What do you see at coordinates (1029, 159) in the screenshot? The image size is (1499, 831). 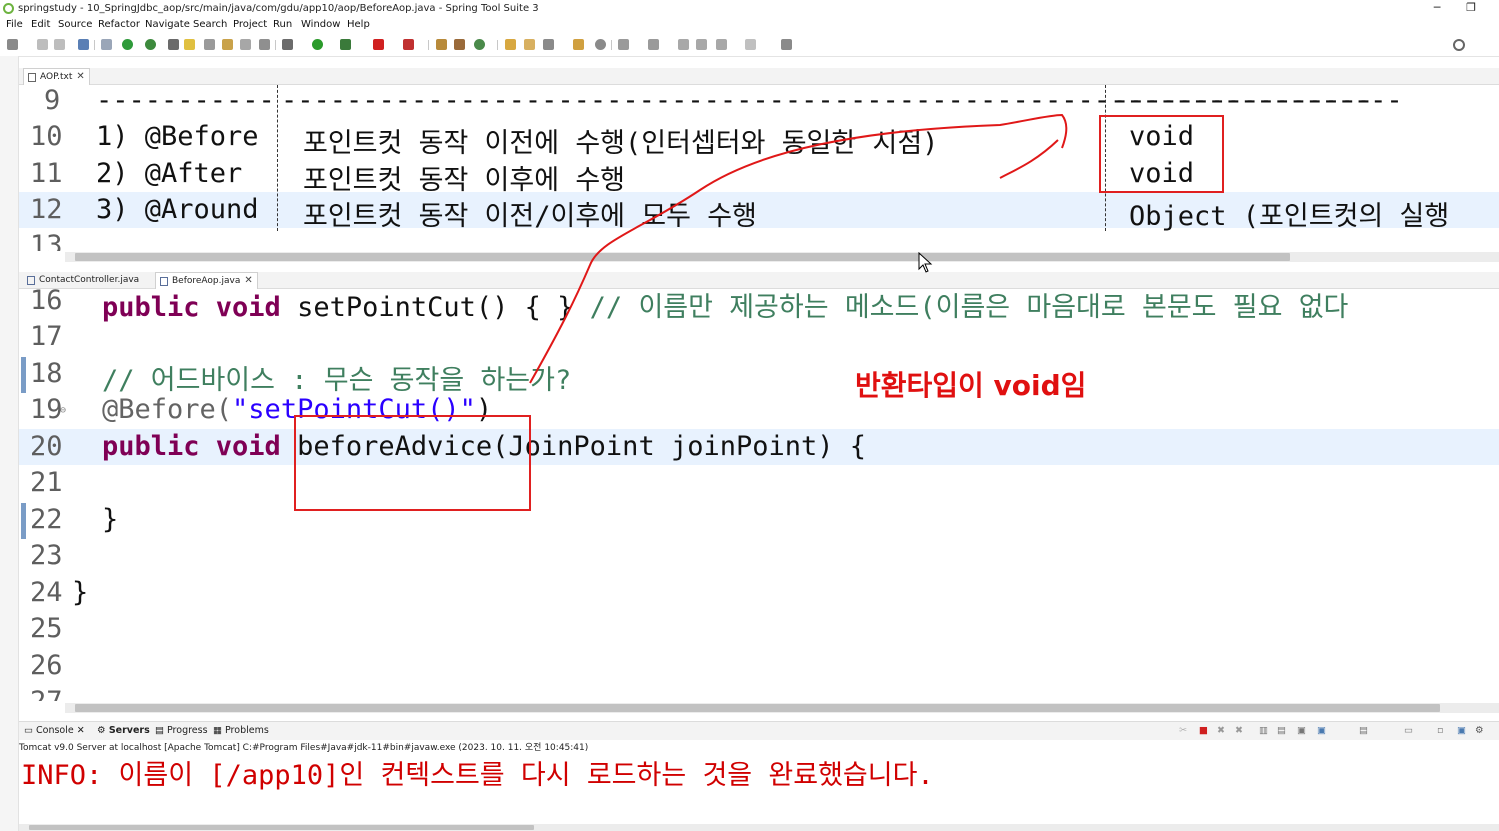 I see `arrow-head` at bounding box center [1029, 159].